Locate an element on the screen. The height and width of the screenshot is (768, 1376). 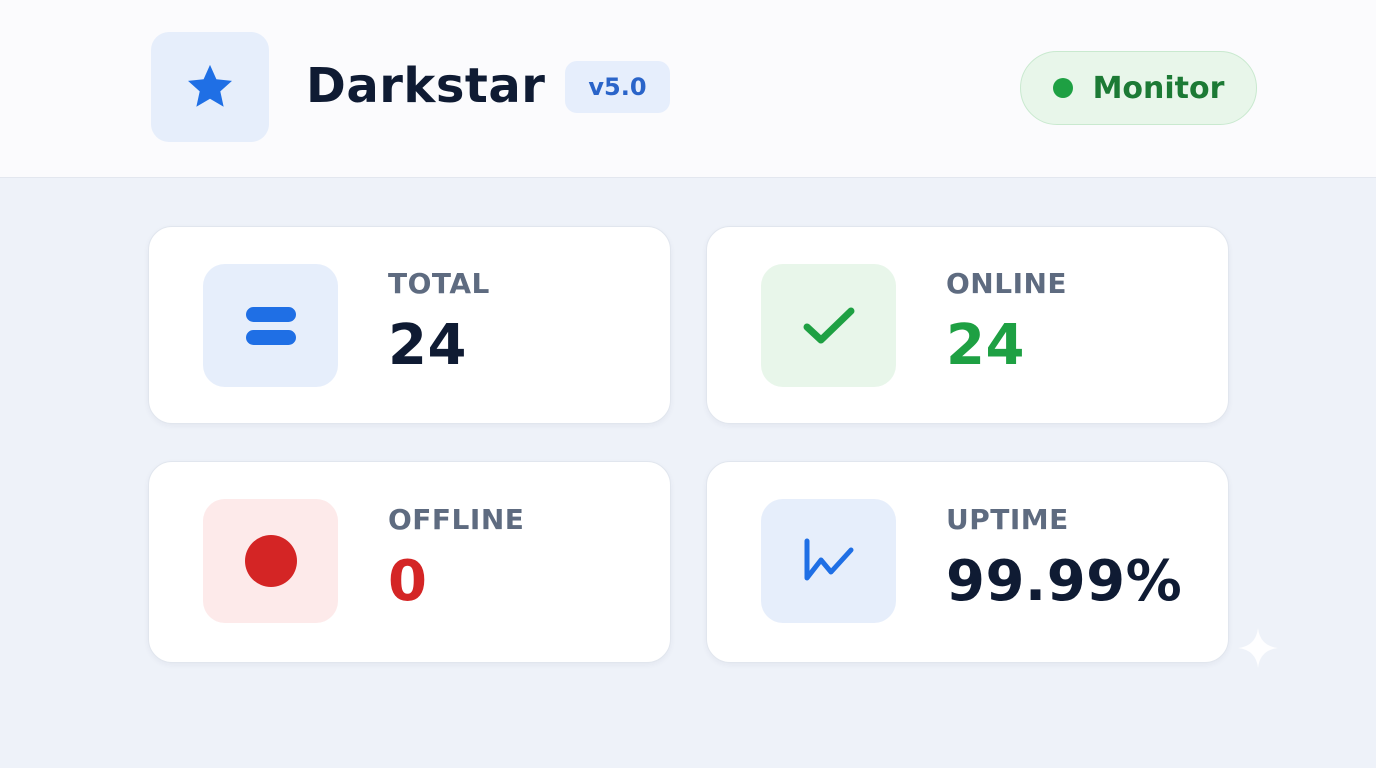
equals-icon is located at coordinates (270, 325).